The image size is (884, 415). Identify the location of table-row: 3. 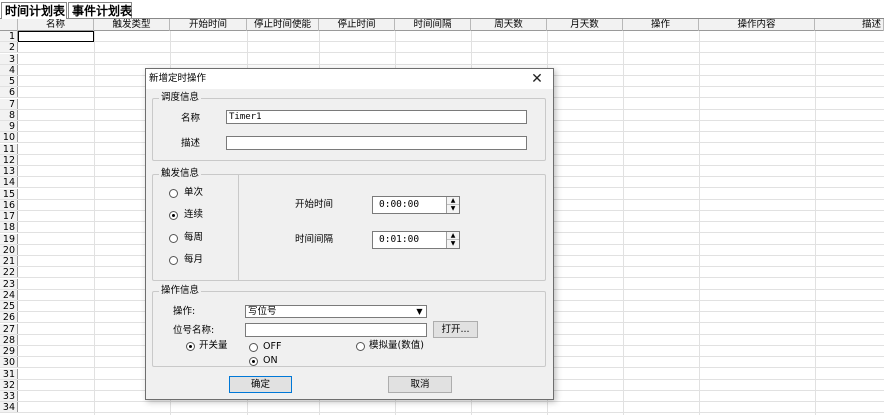
(442, 59).